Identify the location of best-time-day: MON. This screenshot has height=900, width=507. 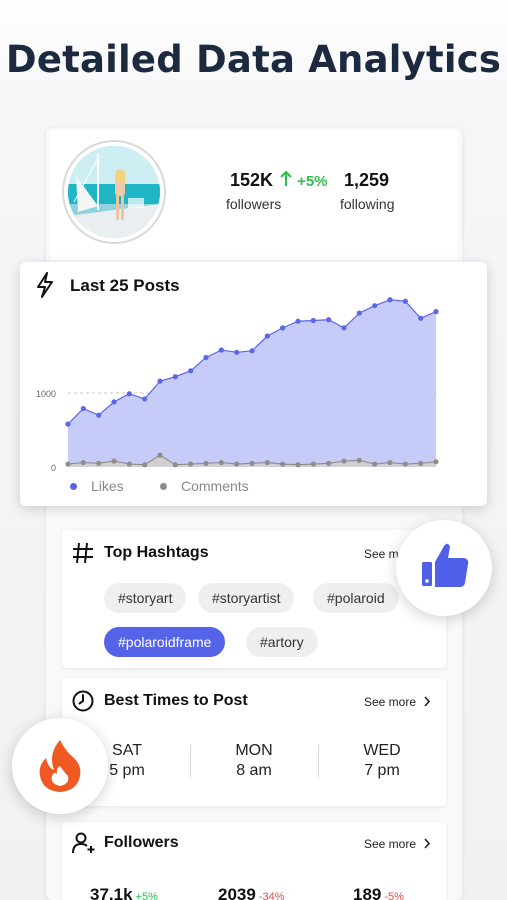
(254, 750).